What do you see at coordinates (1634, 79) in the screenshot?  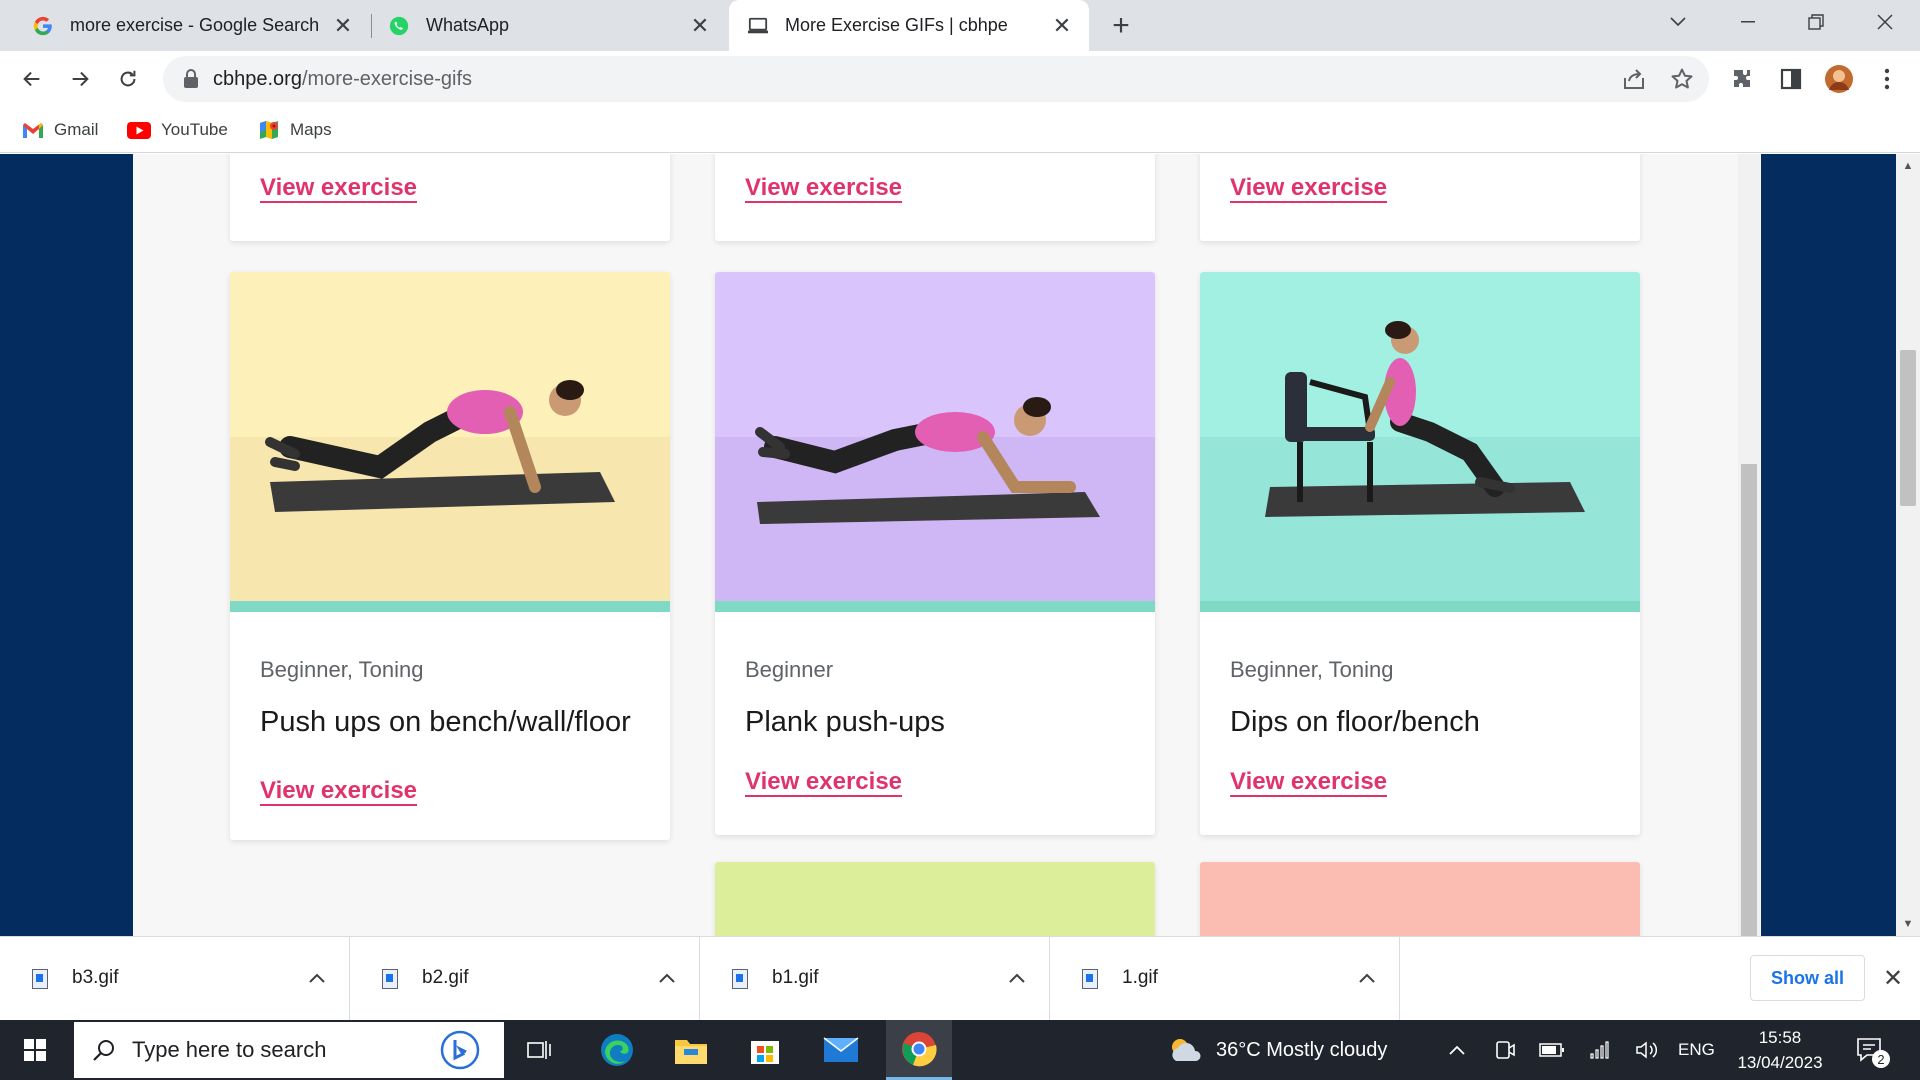 I see `share-icon` at bounding box center [1634, 79].